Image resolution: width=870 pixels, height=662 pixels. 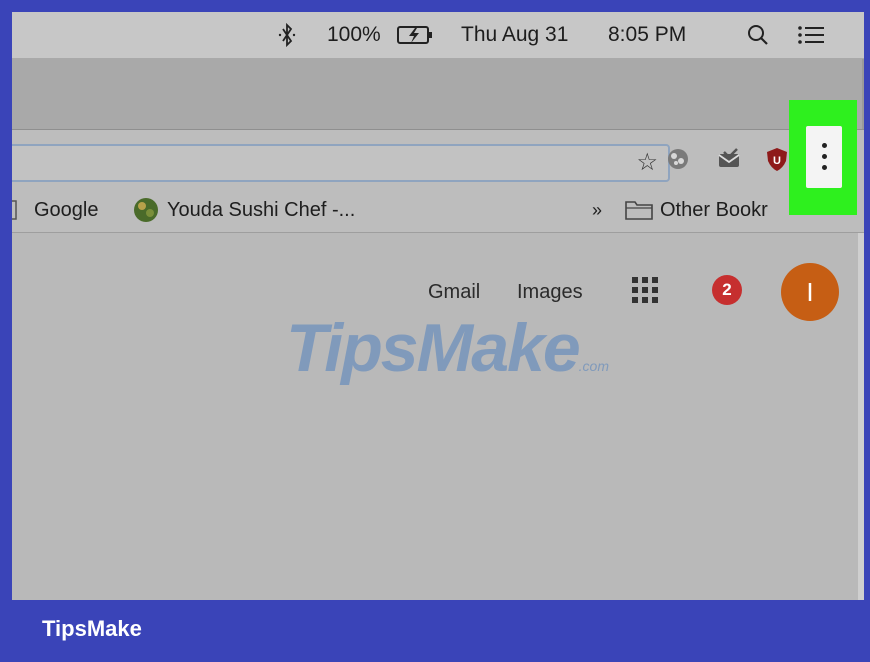 What do you see at coordinates (811, 35) in the screenshot?
I see `notification-center-icon` at bounding box center [811, 35].